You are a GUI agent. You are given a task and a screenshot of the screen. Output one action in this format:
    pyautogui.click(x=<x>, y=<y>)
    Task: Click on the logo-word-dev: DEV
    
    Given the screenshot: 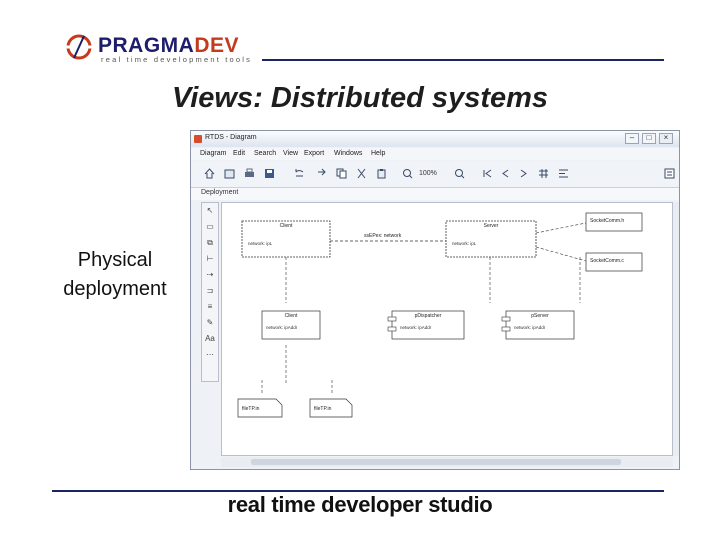 What is the action you would take?
    pyautogui.click(x=217, y=45)
    